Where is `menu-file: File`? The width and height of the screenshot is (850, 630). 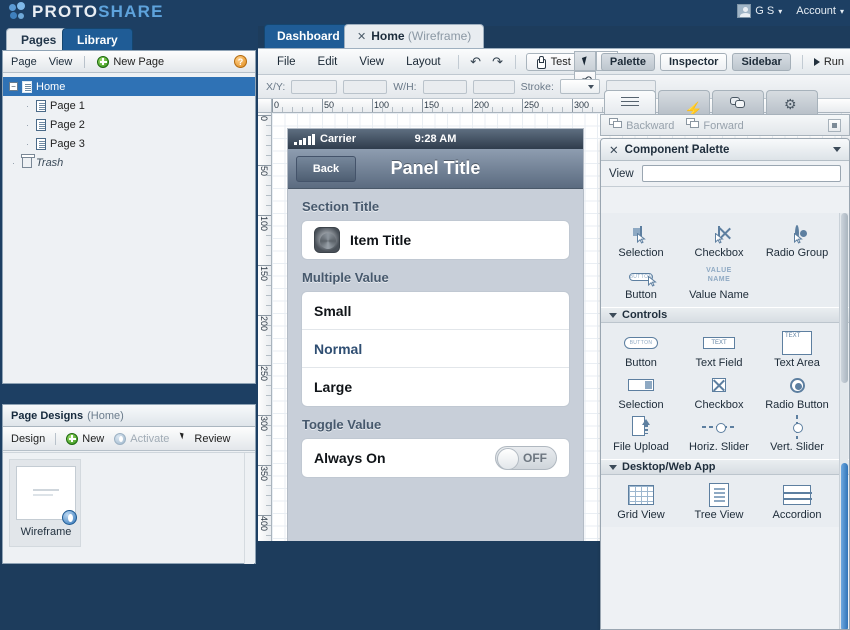
menu-file: File is located at coordinates (286, 62).